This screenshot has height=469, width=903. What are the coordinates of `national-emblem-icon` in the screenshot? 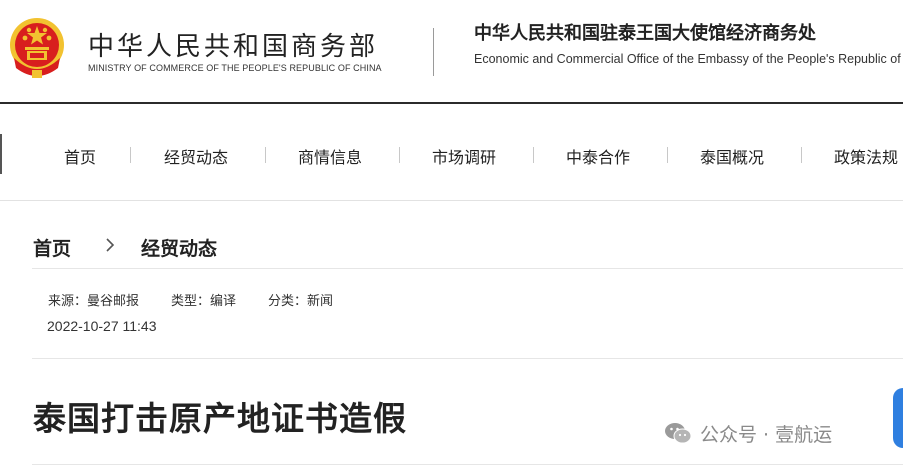 It's located at (37, 47).